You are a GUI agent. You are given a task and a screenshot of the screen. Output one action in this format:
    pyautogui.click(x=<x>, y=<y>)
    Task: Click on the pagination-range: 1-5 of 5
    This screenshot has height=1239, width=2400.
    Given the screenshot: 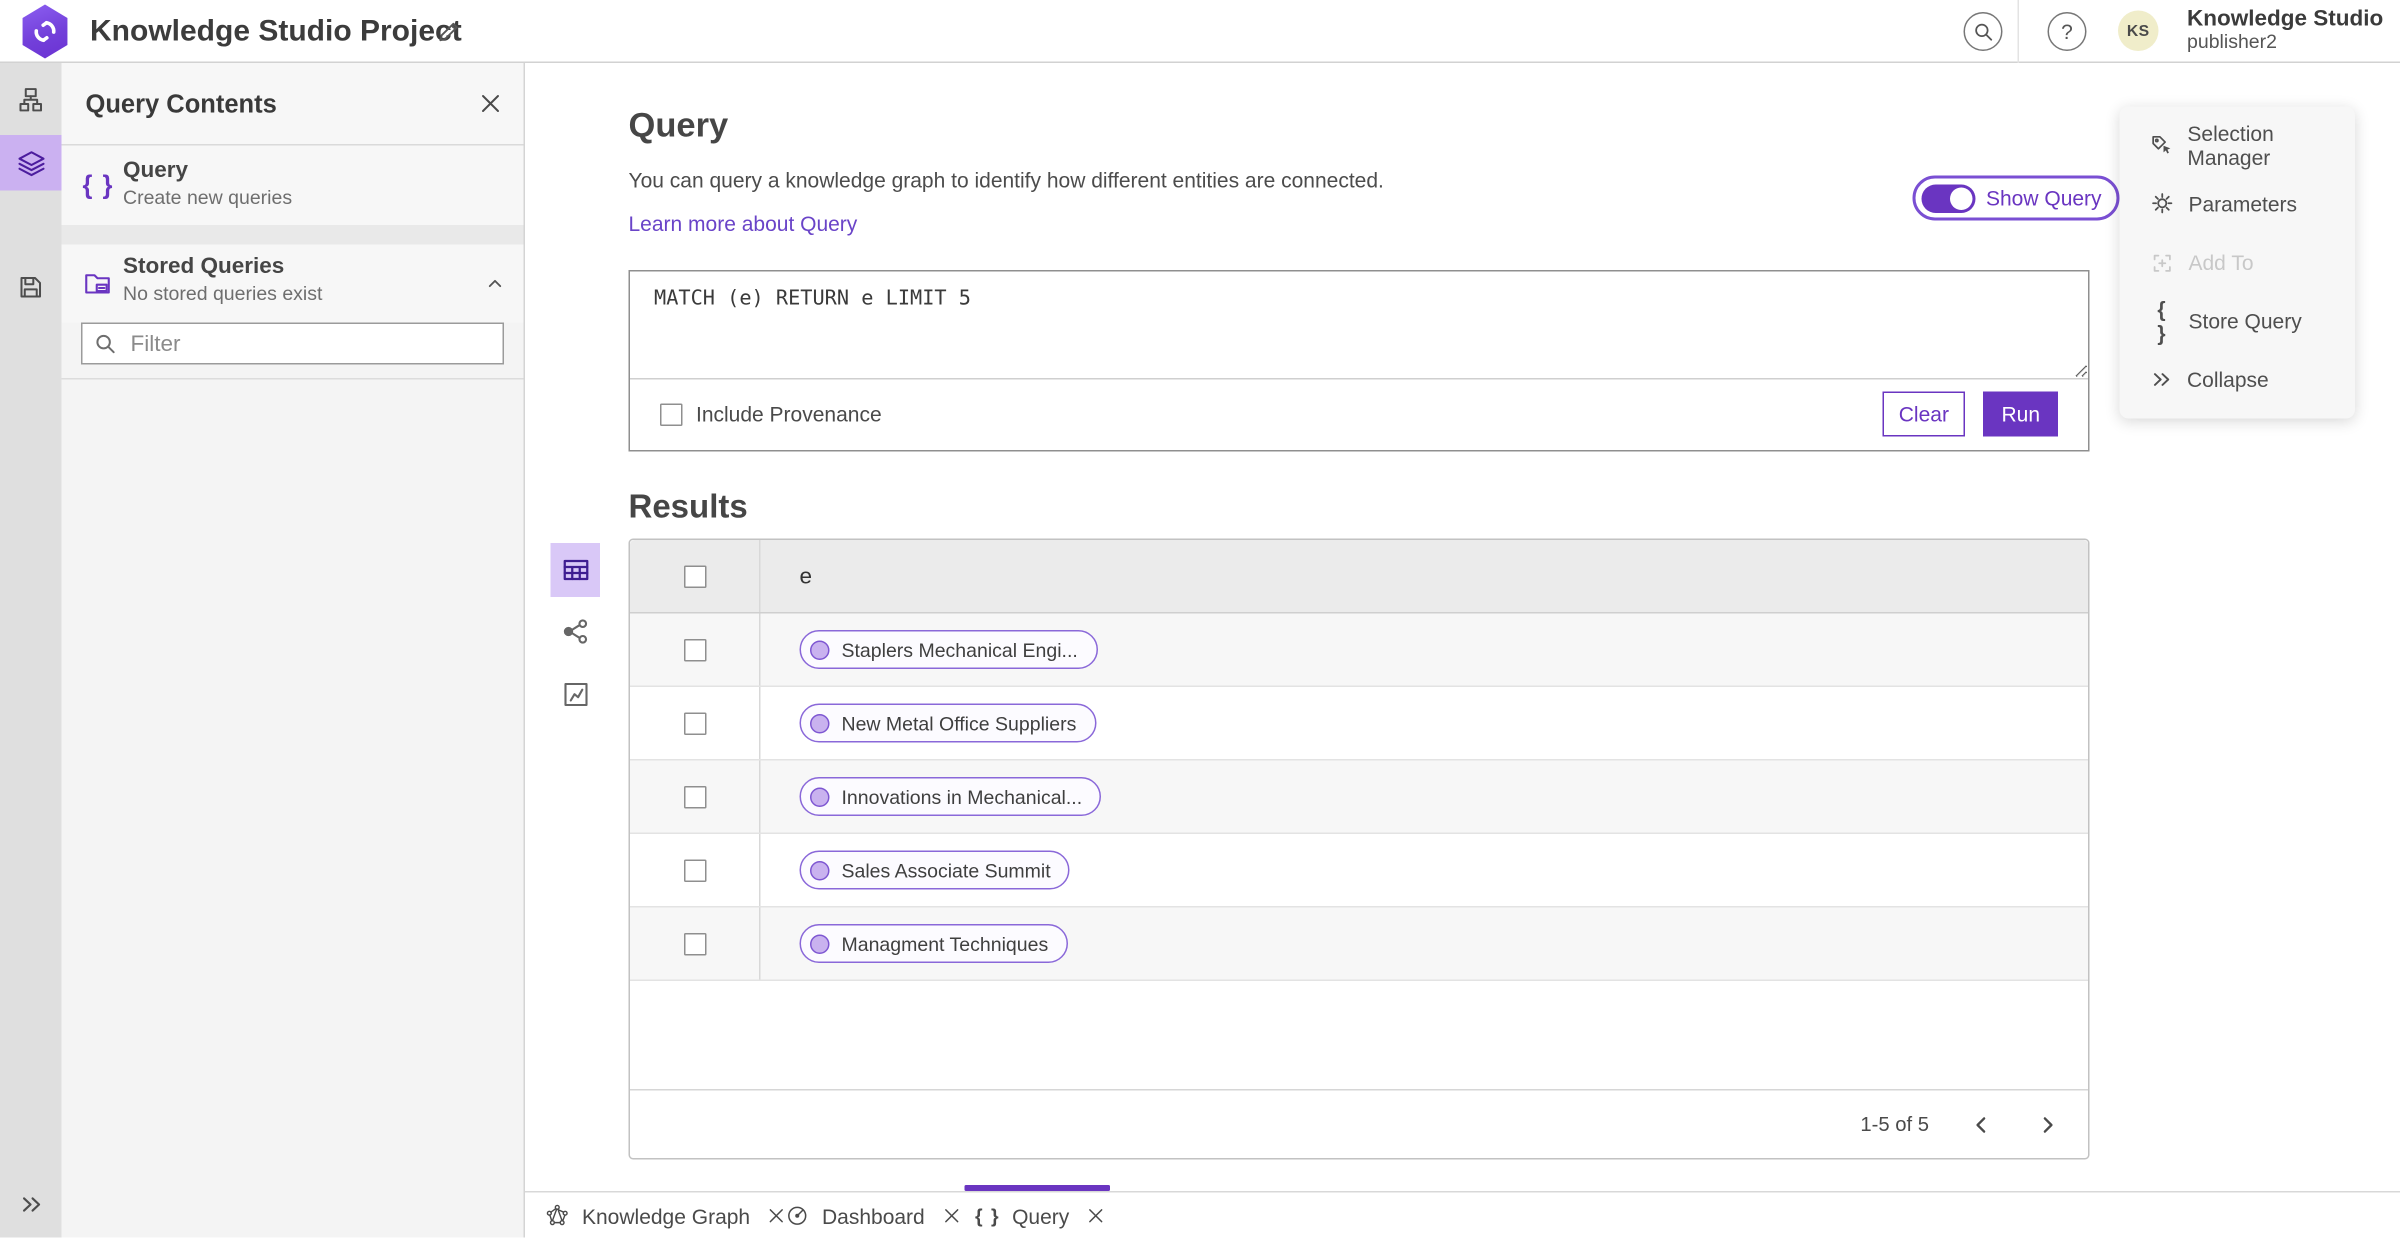 What is the action you would take?
    pyautogui.click(x=1894, y=1124)
    